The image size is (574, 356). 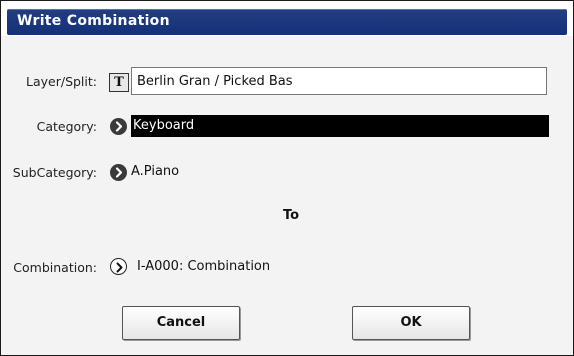 What do you see at coordinates (203, 266) in the screenshot?
I see `combination-value: I-A000: Combination` at bounding box center [203, 266].